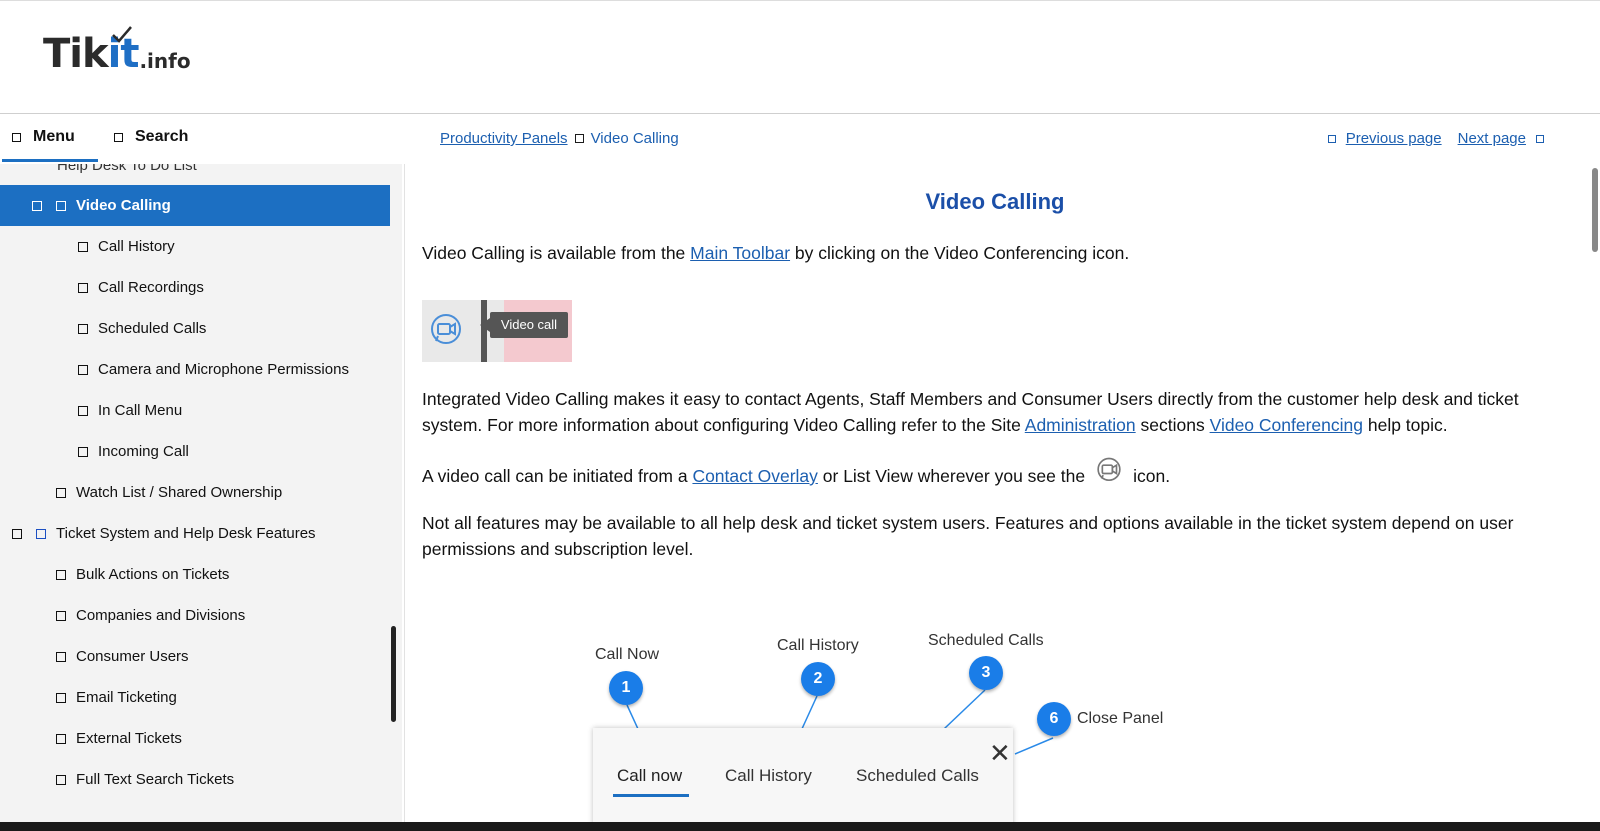 Image resolution: width=1600 pixels, height=831 pixels. What do you see at coordinates (126, 697) in the screenshot?
I see `sidebar-item-label: Email Ticketing` at bounding box center [126, 697].